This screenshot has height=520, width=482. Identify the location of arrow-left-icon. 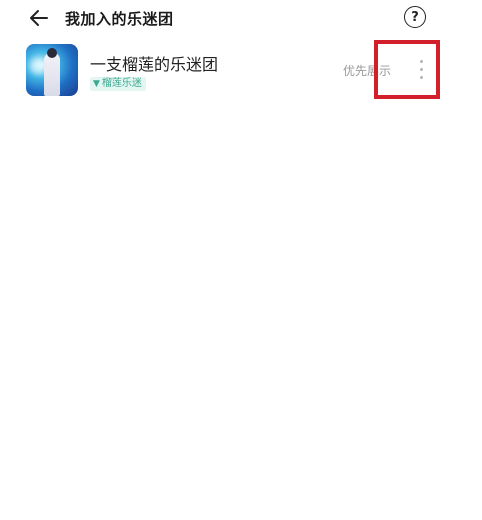
(39, 18).